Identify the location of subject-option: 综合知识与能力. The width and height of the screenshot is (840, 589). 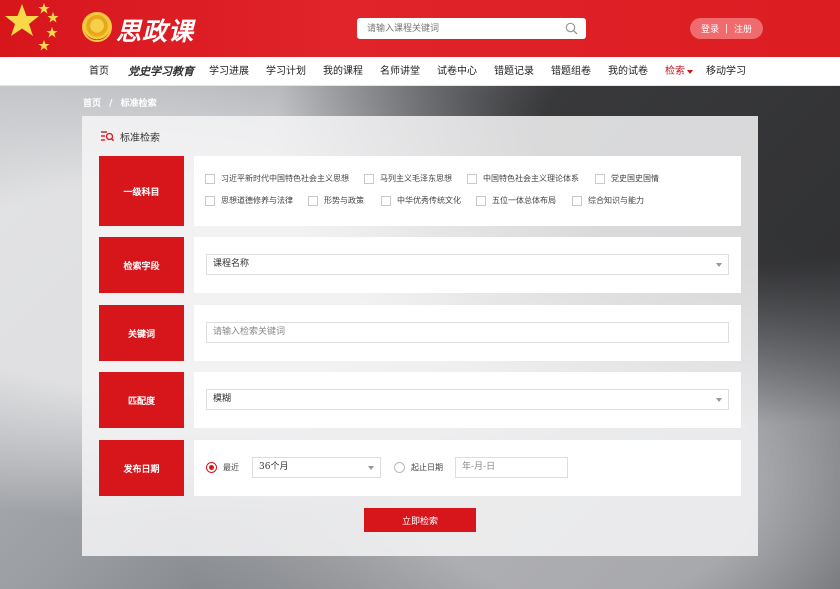
(608, 200).